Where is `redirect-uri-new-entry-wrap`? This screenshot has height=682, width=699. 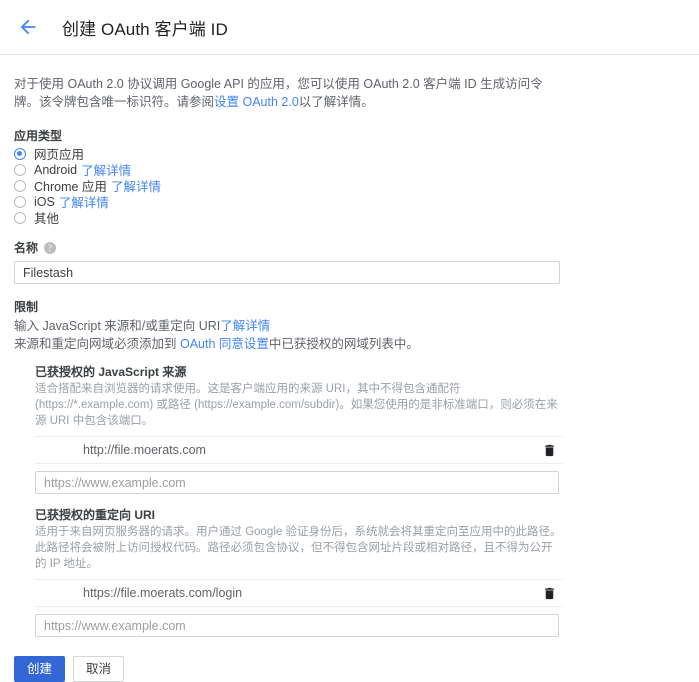
redirect-uri-new-entry-wrap is located at coordinates (299, 622).